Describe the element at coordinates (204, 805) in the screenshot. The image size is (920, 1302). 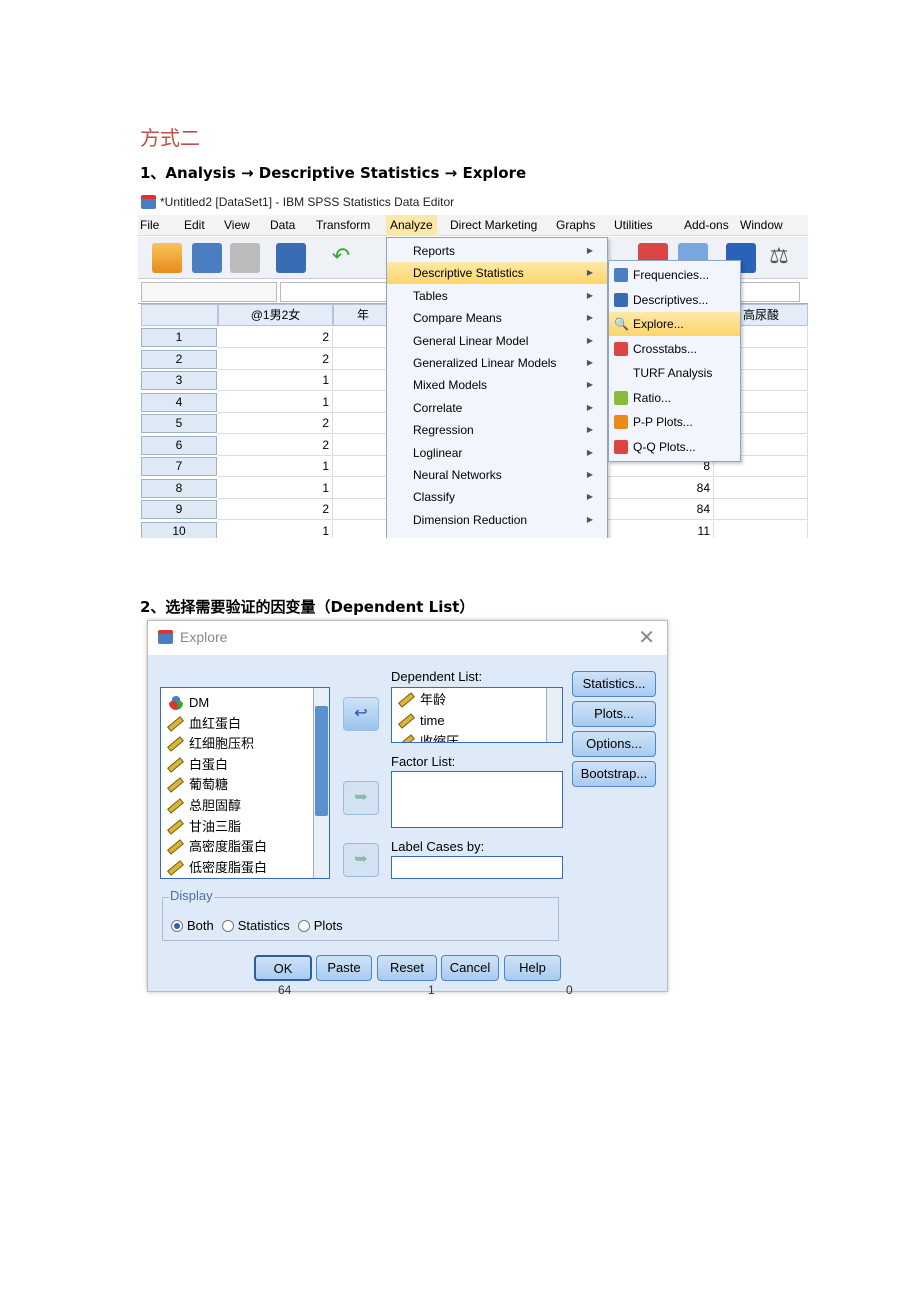
I see `variable-item: 总胆固醇` at that location.